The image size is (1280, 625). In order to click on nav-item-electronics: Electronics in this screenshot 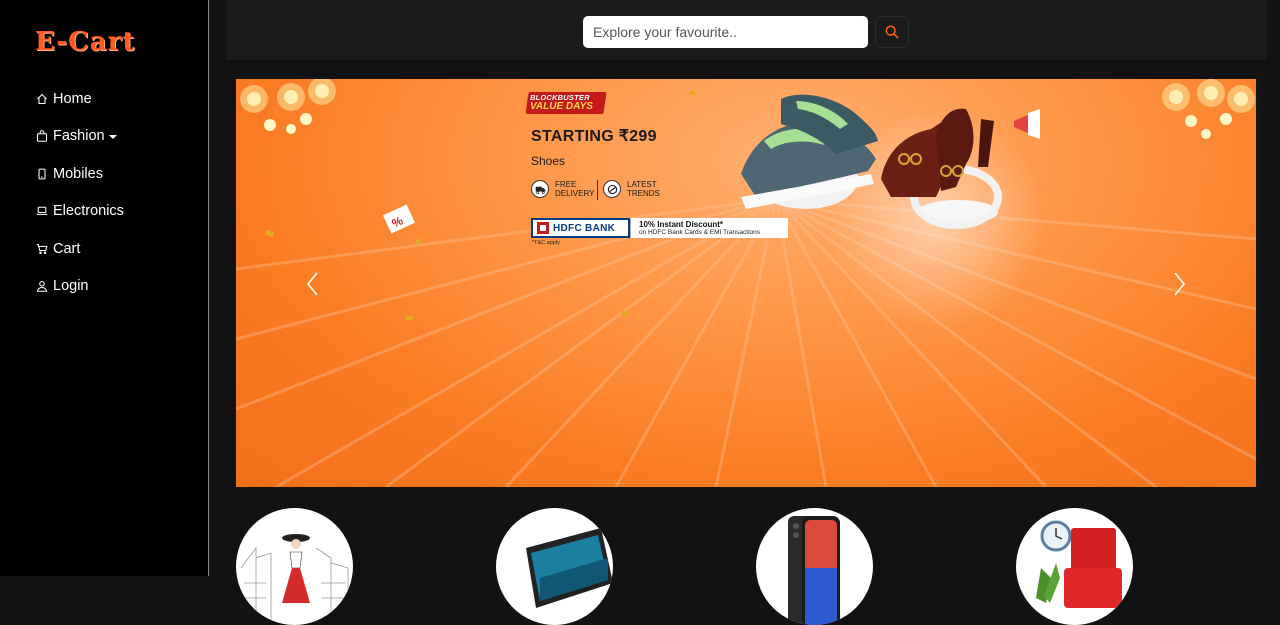, I will do `click(80, 212)`.